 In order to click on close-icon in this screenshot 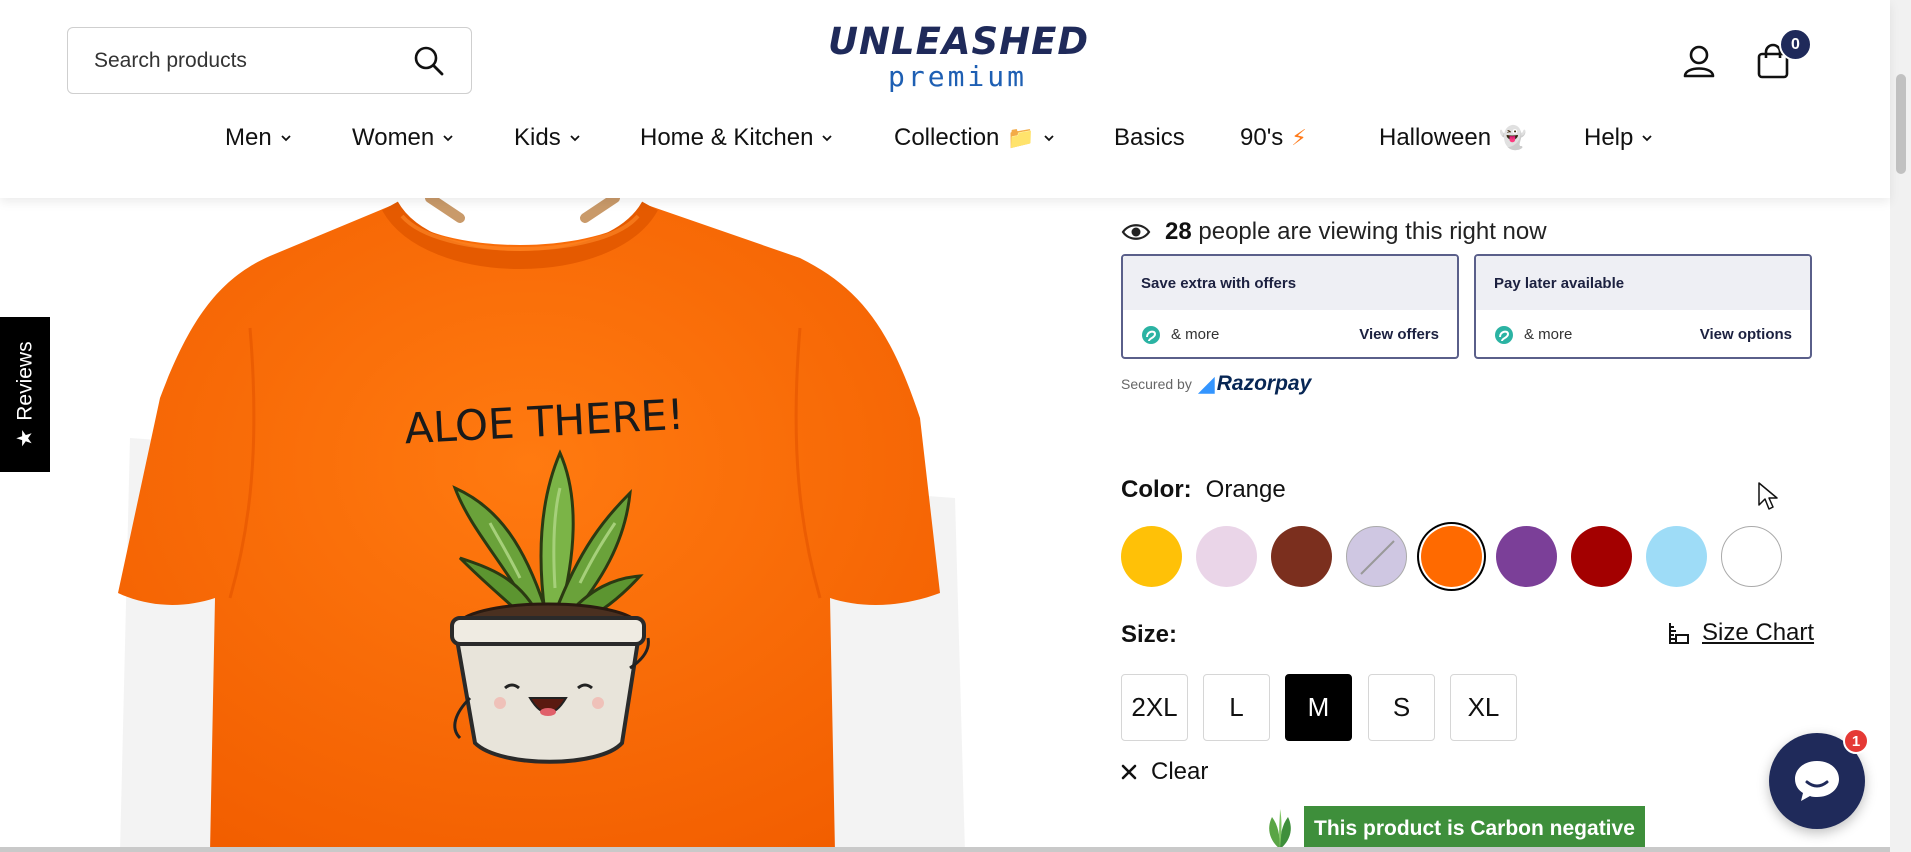, I will do `click(1129, 772)`.